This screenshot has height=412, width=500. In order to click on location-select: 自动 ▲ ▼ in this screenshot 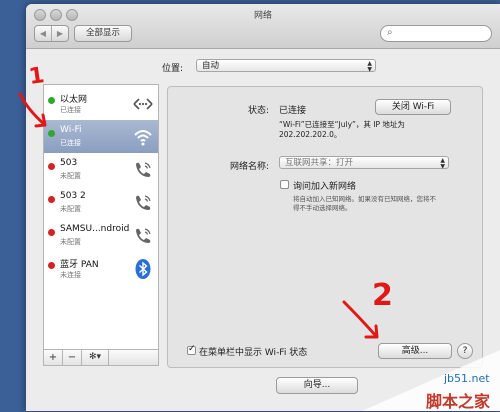, I will do `click(286, 66)`.